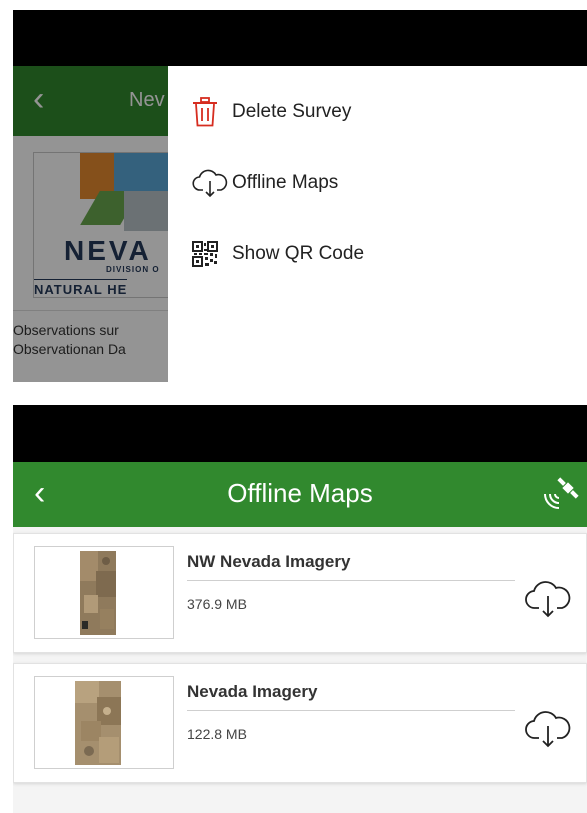 Image resolution: width=587 pixels, height=813 pixels. What do you see at coordinates (292, 111) in the screenshot?
I see `menu-item-label: Delete Survey` at bounding box center [292, 111].